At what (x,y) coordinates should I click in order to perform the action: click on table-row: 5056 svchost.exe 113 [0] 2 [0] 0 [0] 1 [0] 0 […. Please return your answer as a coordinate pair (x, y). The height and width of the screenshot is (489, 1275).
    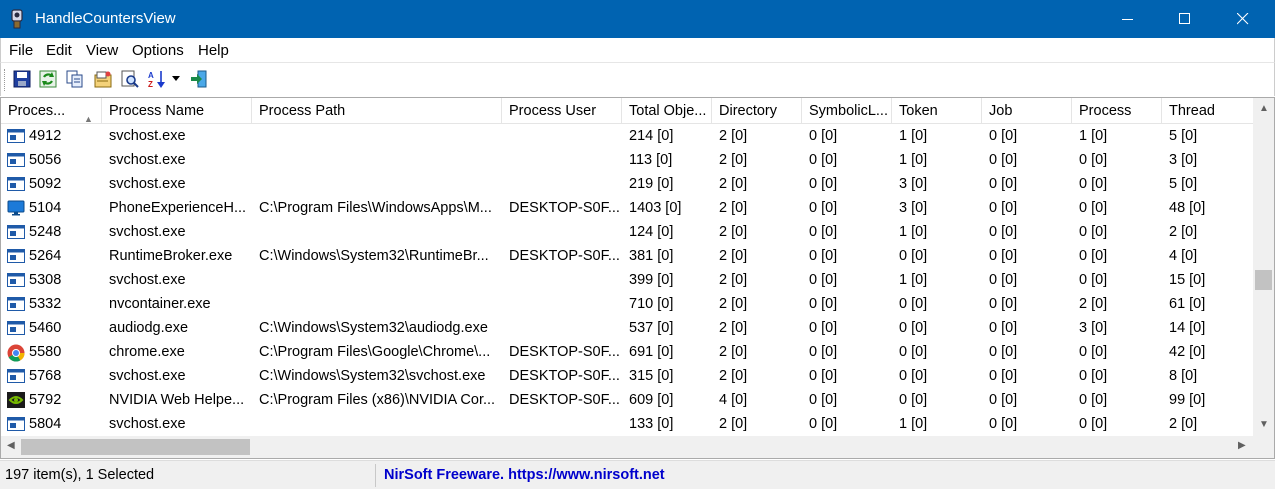
    Looking at the image, I should click on (627, 160).